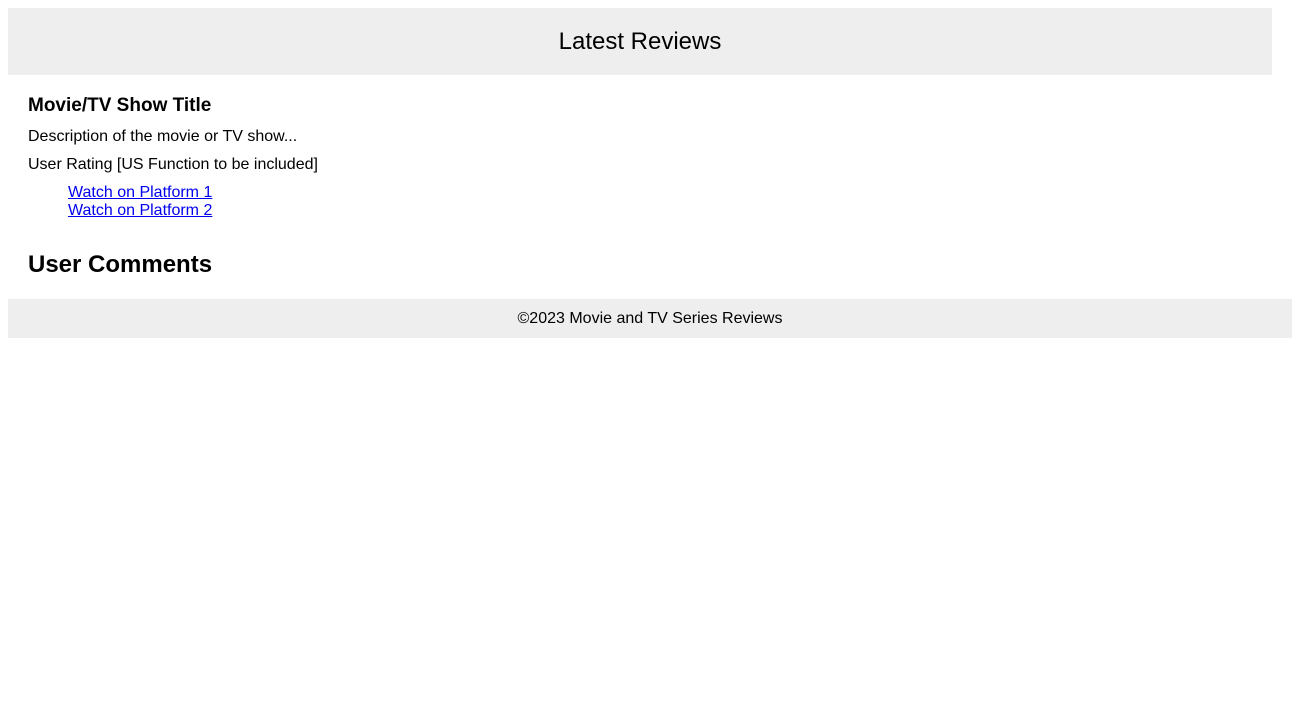 This screenshot has width=1292, height=720. I want to click on copyright-text: ©2023 Movie and TV Series Reviews, so click(650, 318).